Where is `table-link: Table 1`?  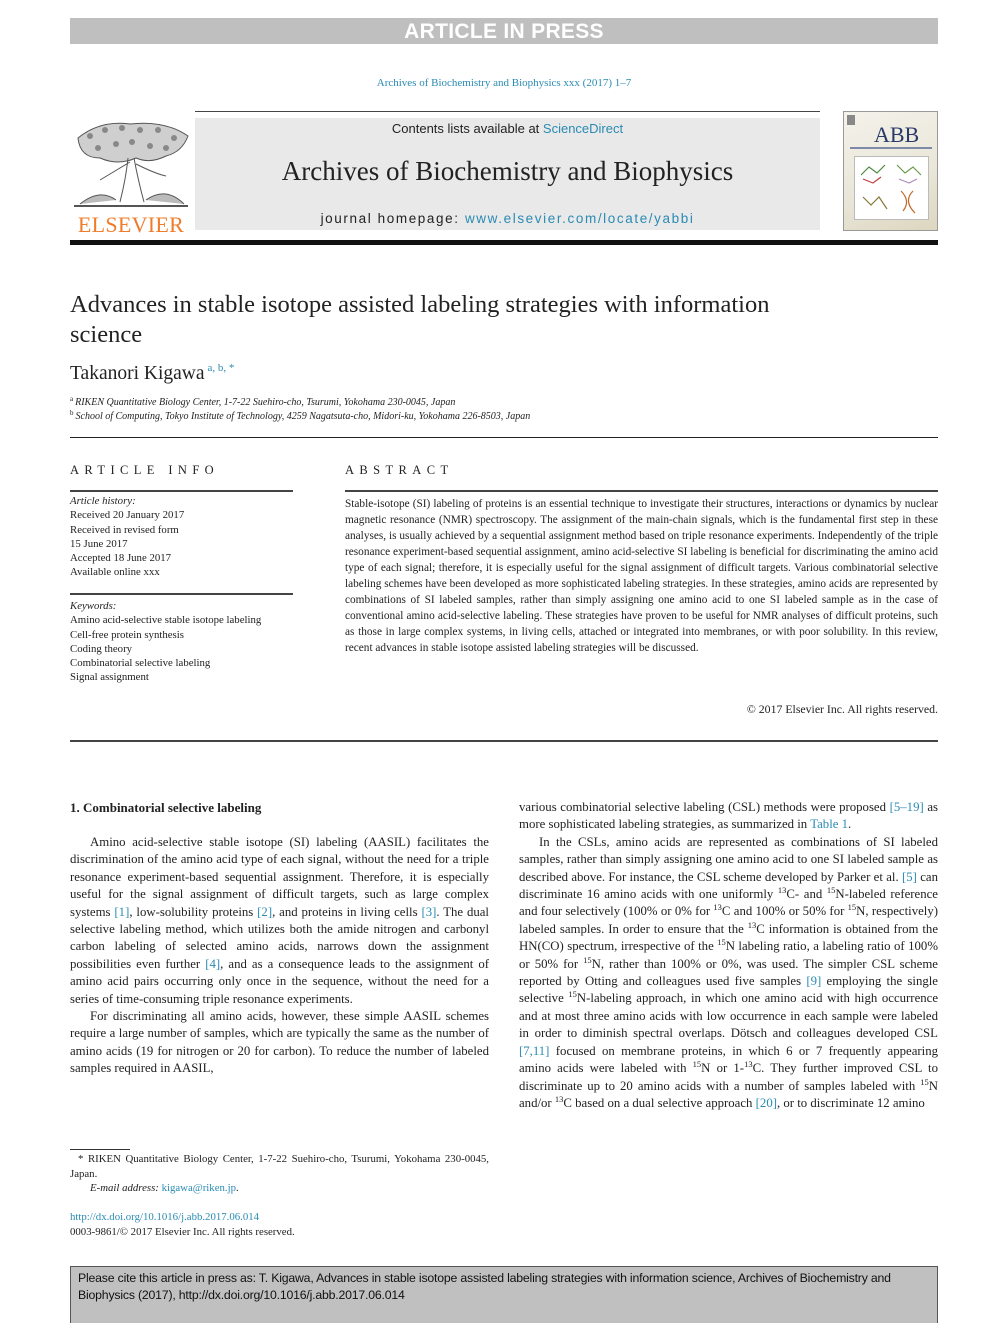 table-link: Table 1 is located at coordinates (829, 824).